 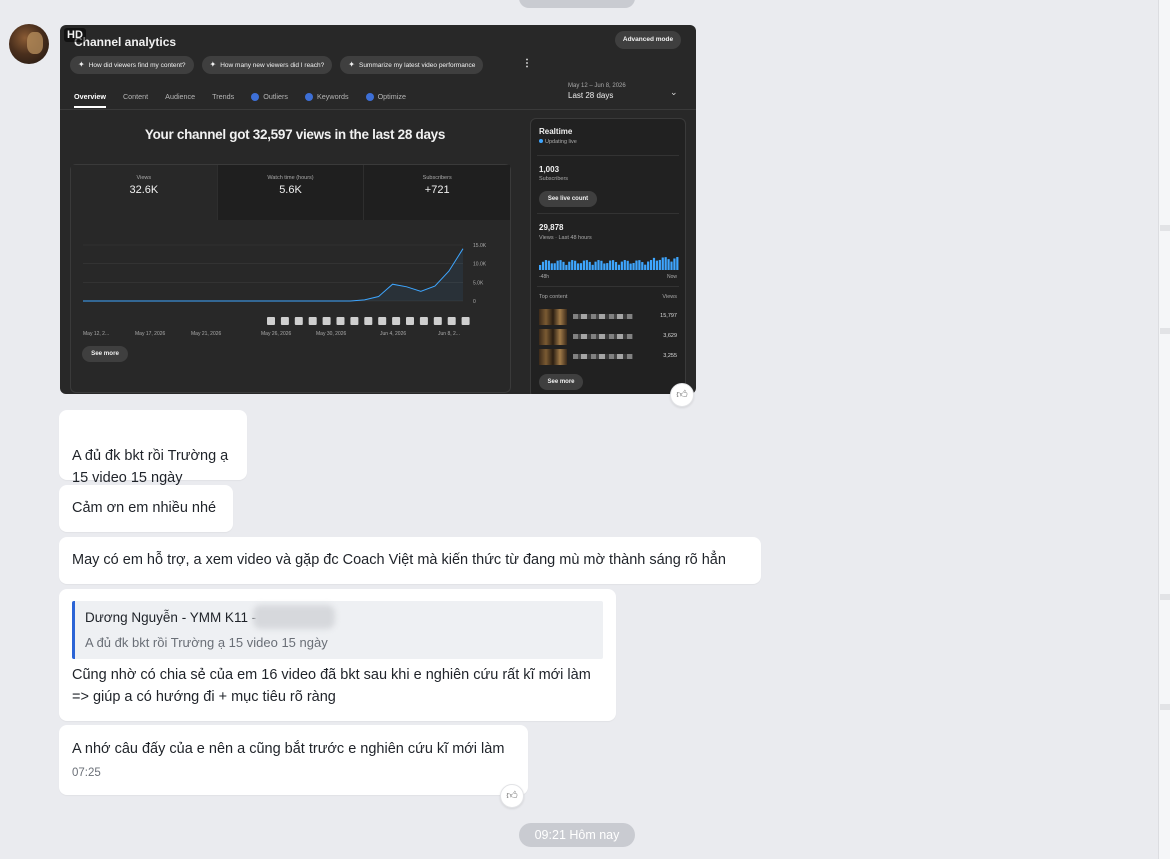 What do you see at coordinates (437, 192) in the screenshot?
I see `metric-subscribers: Subscribers +721` at bounding box center [437, 192].